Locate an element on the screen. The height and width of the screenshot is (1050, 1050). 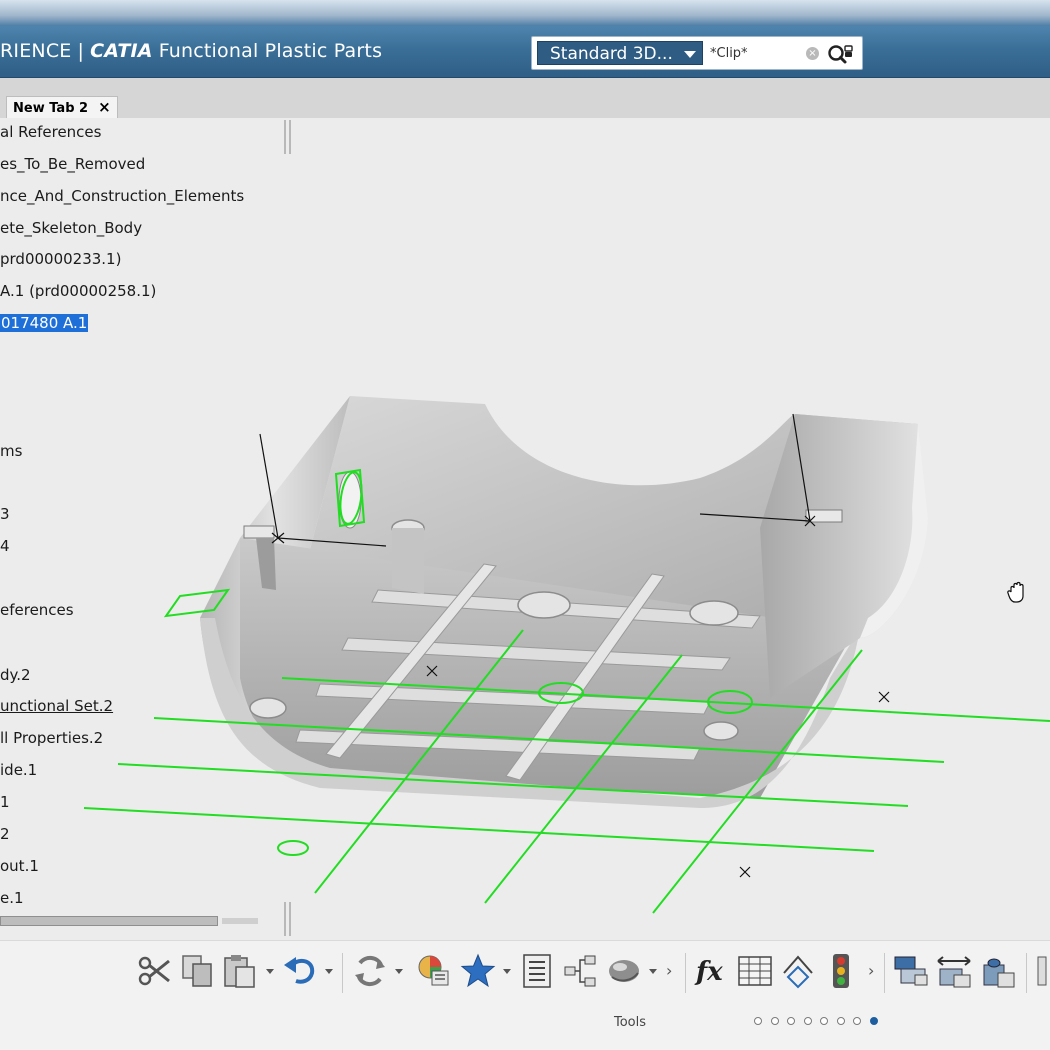
tree-node: e.1 is located at coordinates (12, 898).